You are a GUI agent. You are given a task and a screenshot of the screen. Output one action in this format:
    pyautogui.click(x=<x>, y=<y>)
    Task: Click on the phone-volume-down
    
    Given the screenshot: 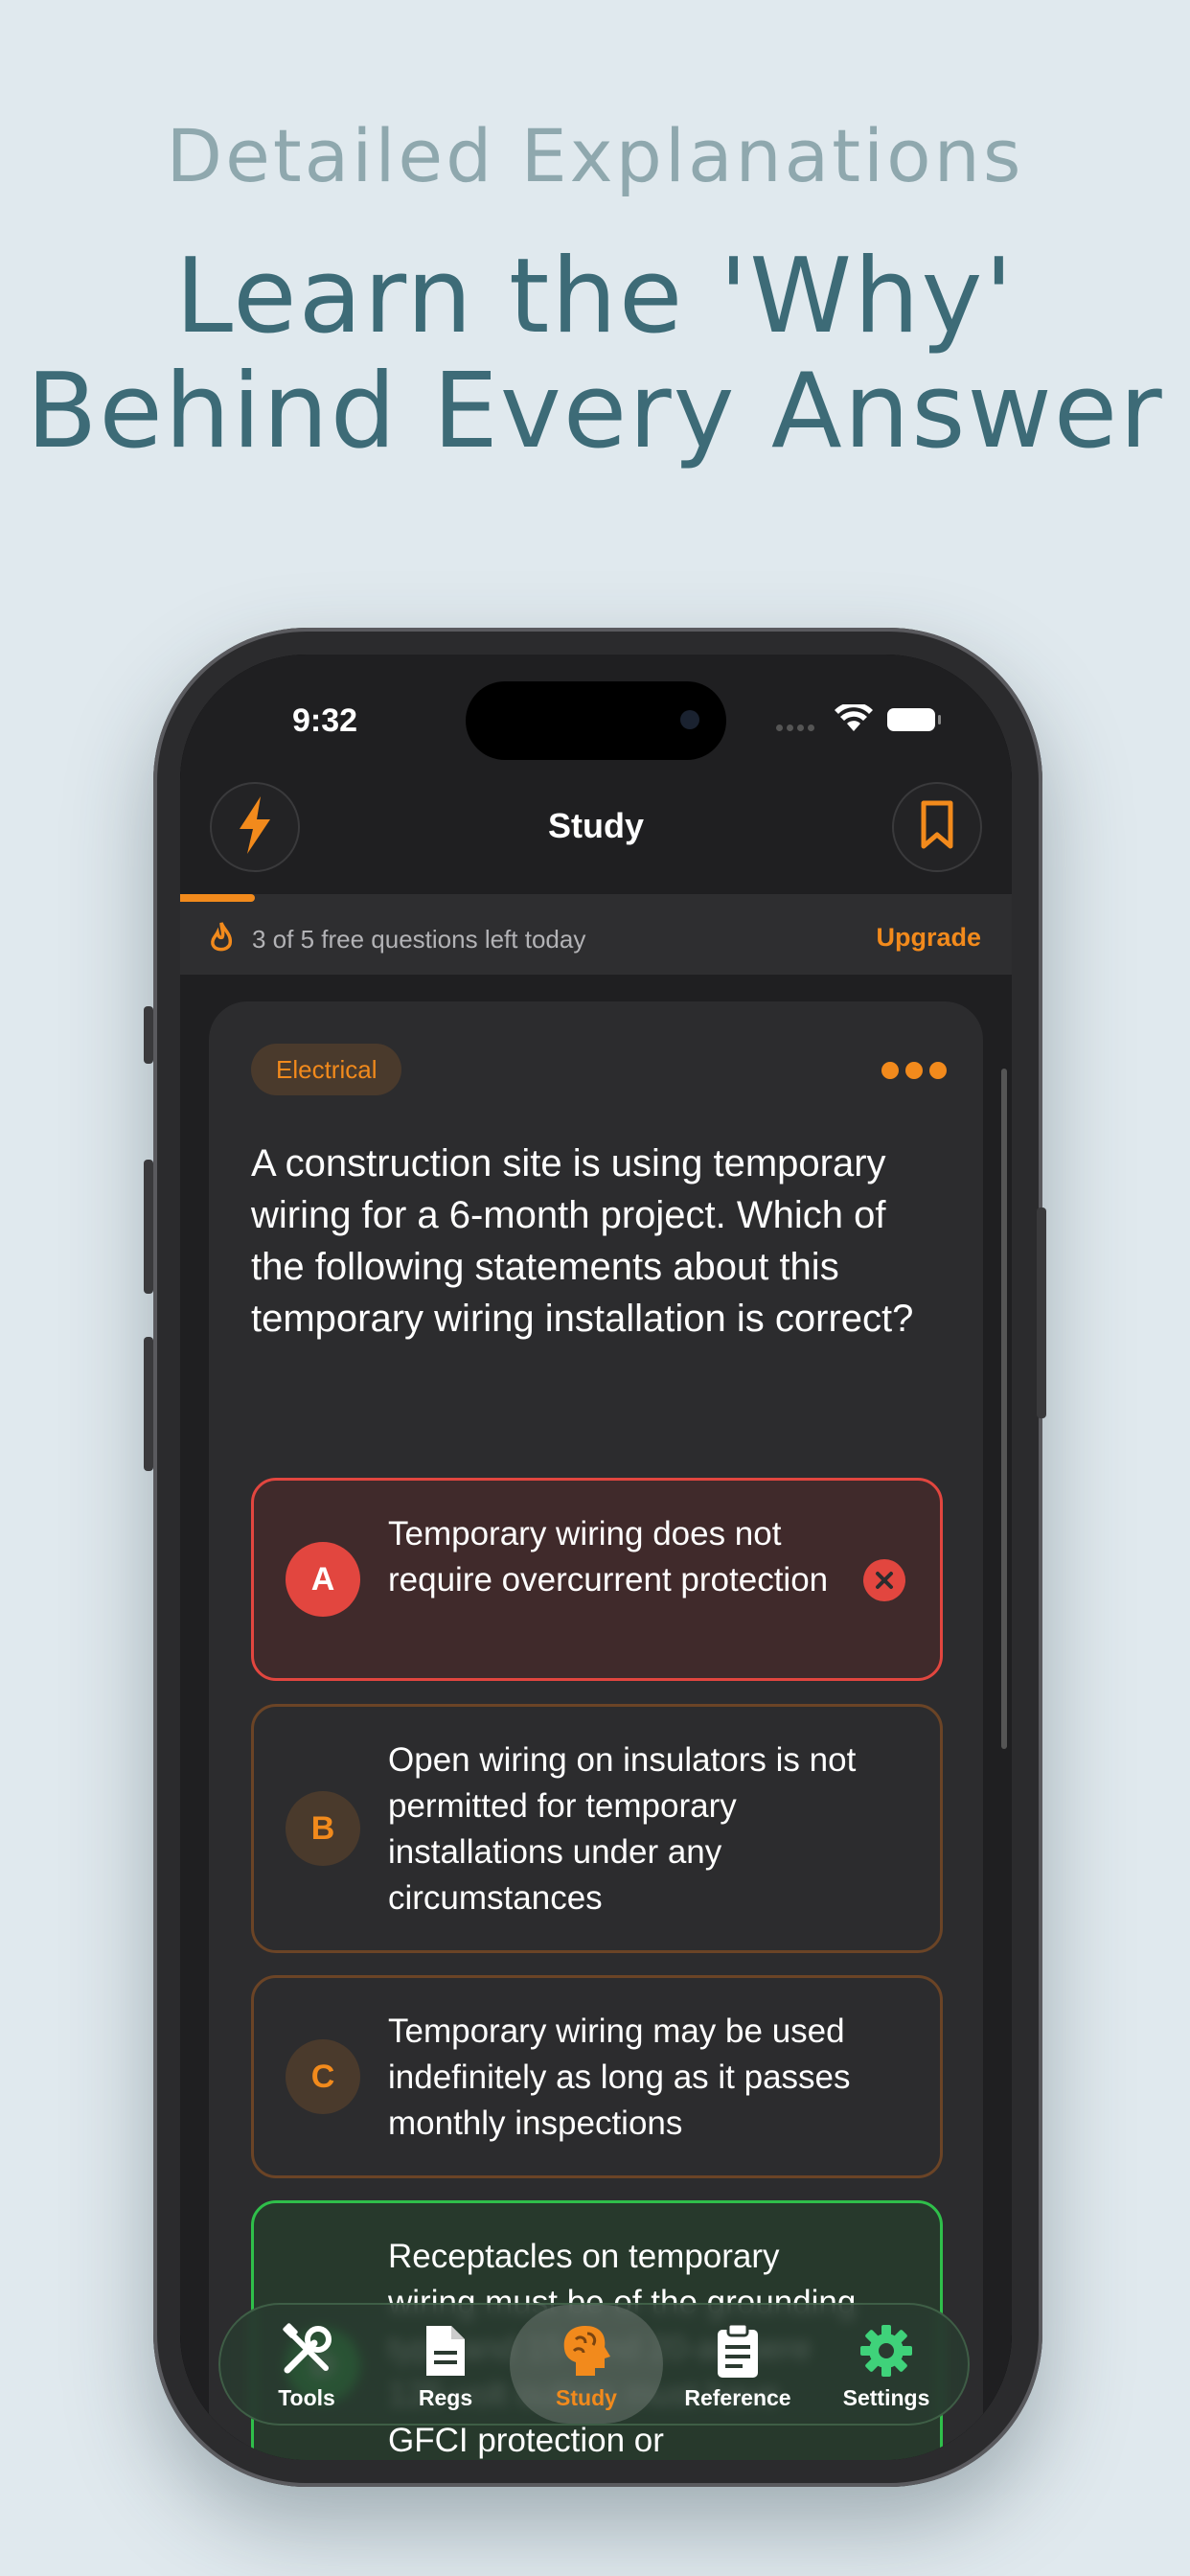 What is the action you would take?
    pyautogui.click(x=148, y=1404)
    